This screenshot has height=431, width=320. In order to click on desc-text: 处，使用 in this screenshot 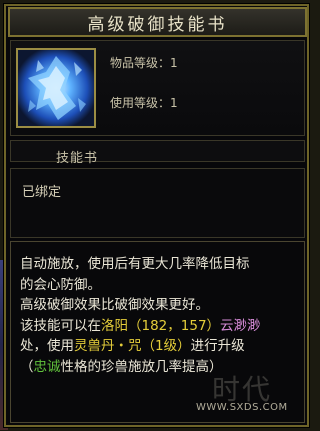, I will do `click(47, 346)`.